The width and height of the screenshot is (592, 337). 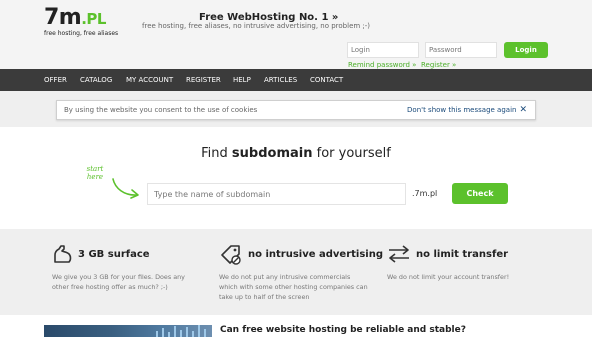 What do you see at coordinates (526, 50) in the screenshot?
I see `login-button: Login` at bounding box center [526, 50].